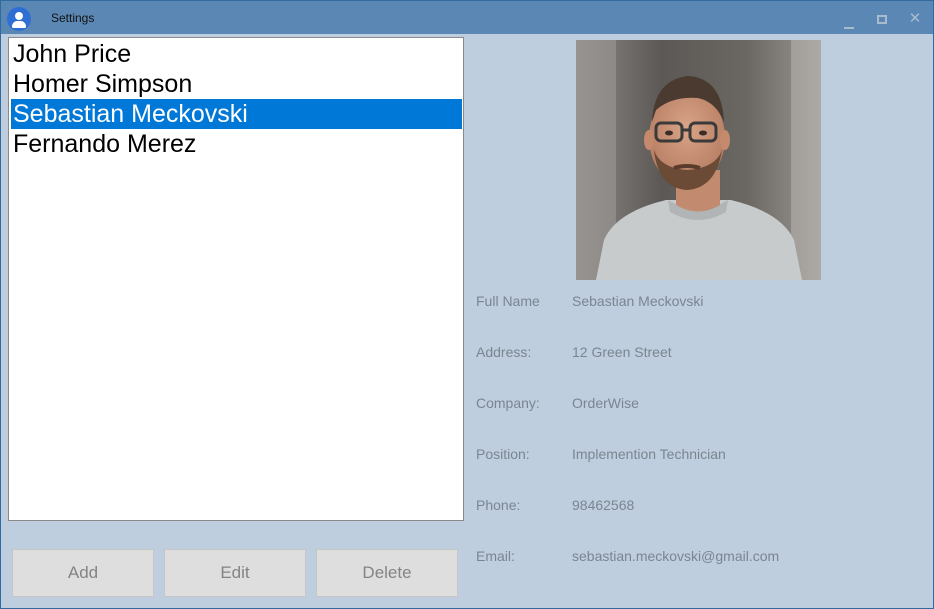 The height and width of the screenshot is (609, 934). Describe the element at coordinates (508, 301) in the screenshot. I see `full-name-label: Full Name` at that location.